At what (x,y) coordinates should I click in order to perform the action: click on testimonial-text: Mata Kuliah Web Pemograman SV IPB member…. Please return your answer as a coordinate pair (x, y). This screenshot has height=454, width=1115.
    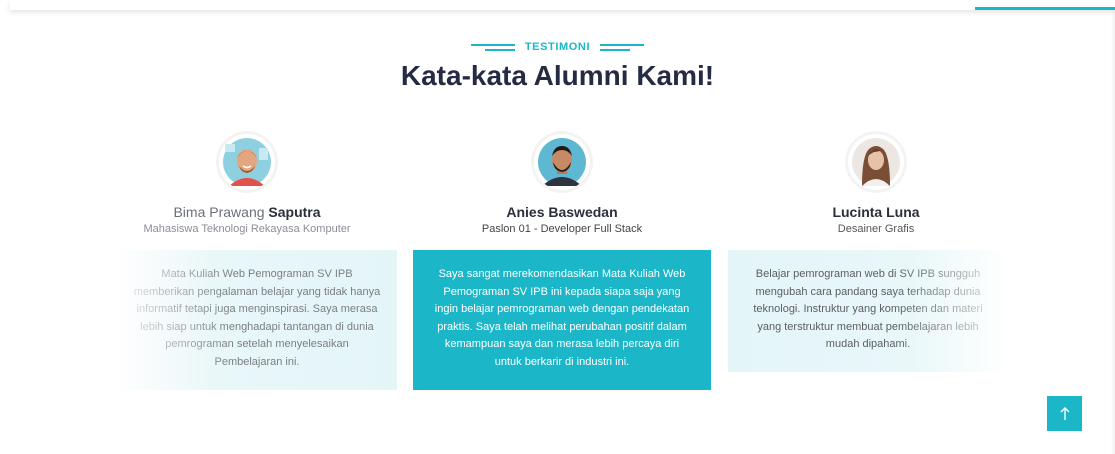
    Looking at the image, I should click on (257, 318).